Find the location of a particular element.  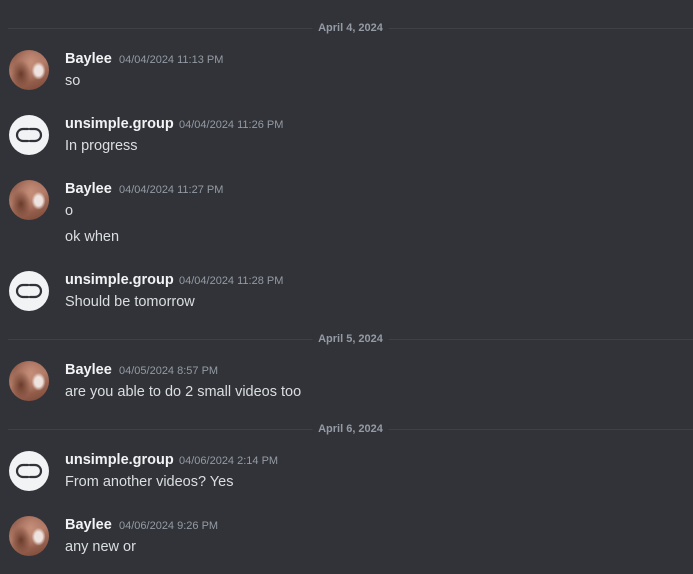

message-timestamp: 04/04/2024 11:28 PM is located at coordinates (231, 281).